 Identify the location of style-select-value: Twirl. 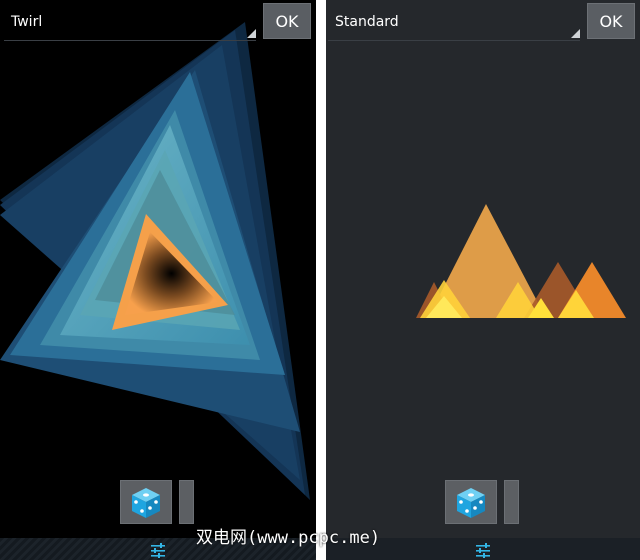
(27, 22).